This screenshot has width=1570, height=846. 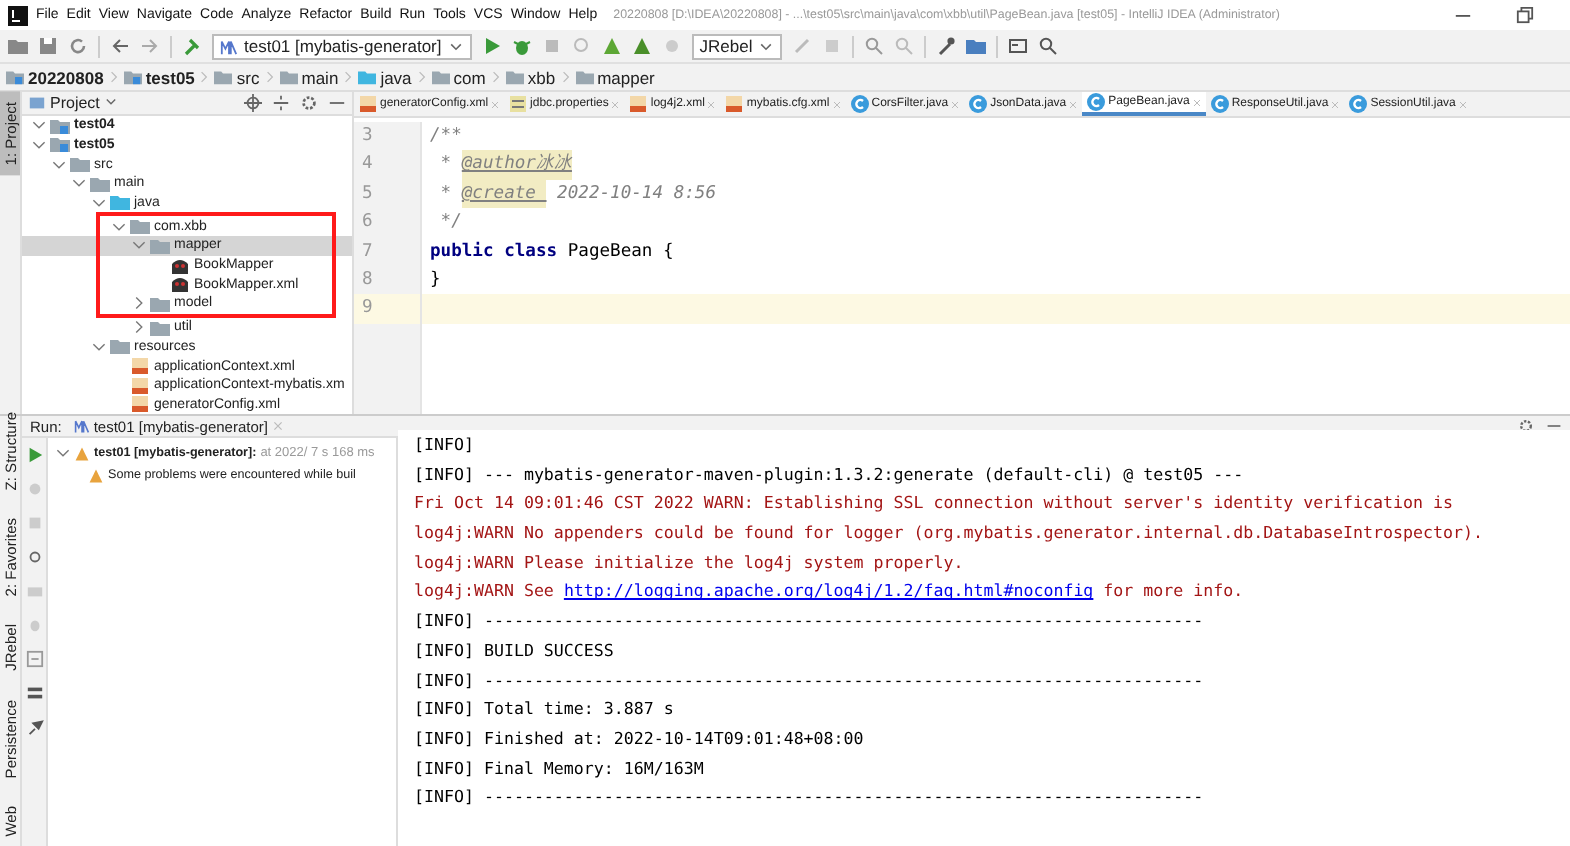 What do you see at coordinates (34, 659) in the screenshot?
I see `exit-icon` at bounding box center [34, 659].